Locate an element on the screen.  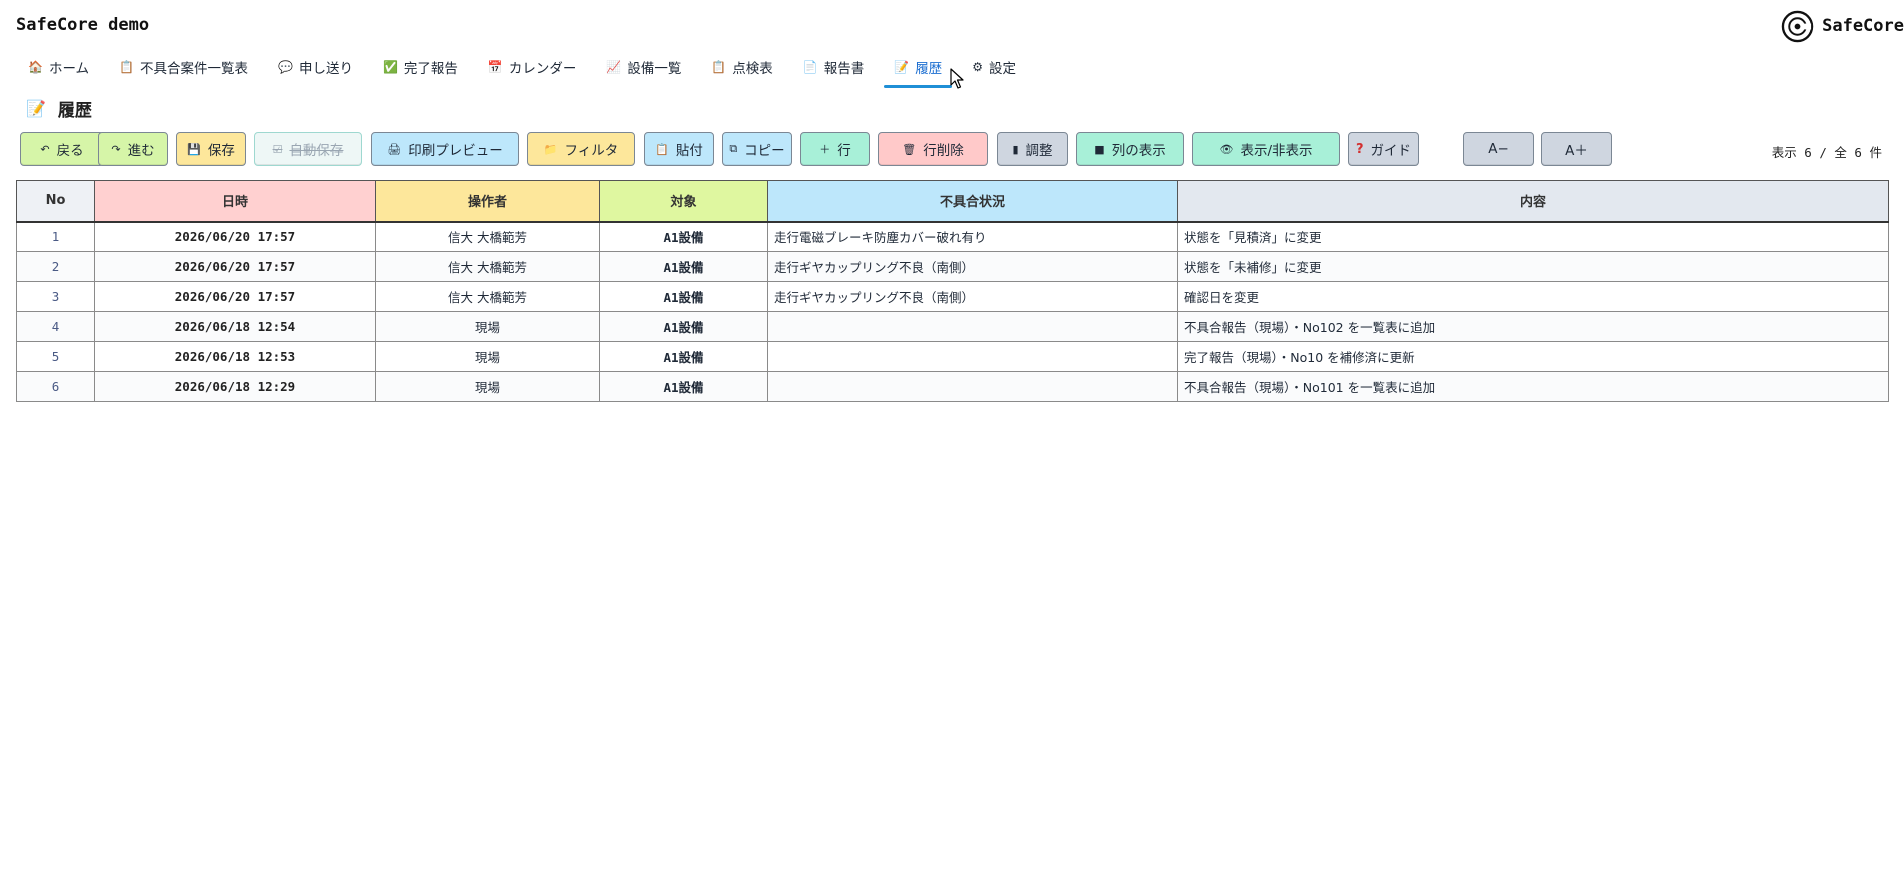
font-size-down-button: A− is located at coordinates (1498, 149).